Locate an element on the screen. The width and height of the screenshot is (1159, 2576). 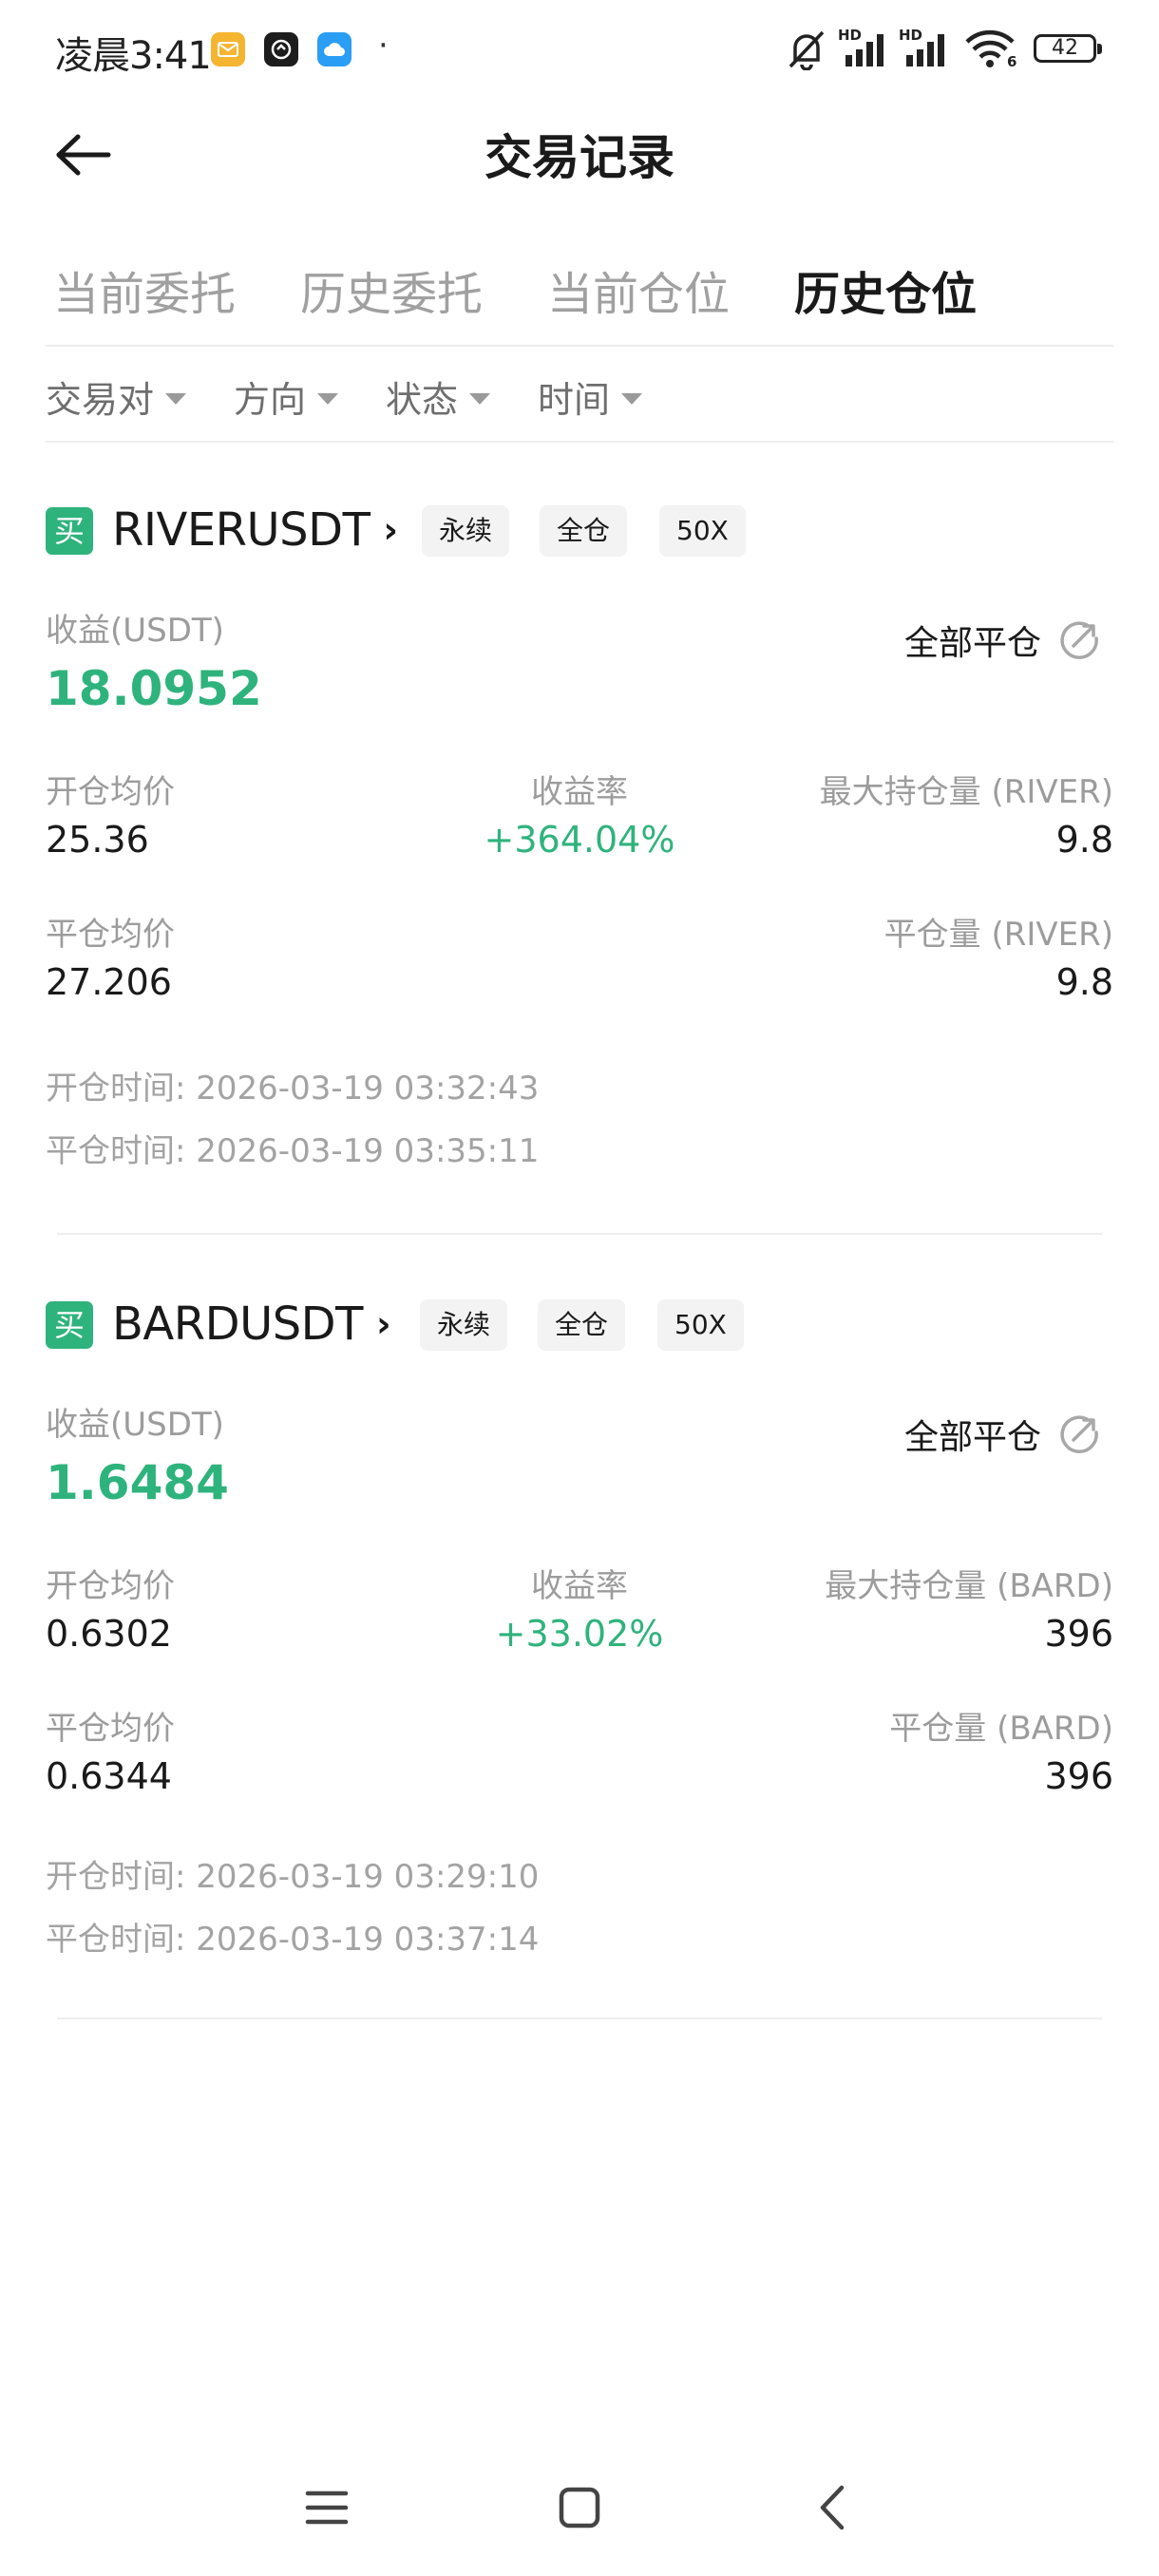
signal-icon-1: HD is located at coordinates (866, 50).